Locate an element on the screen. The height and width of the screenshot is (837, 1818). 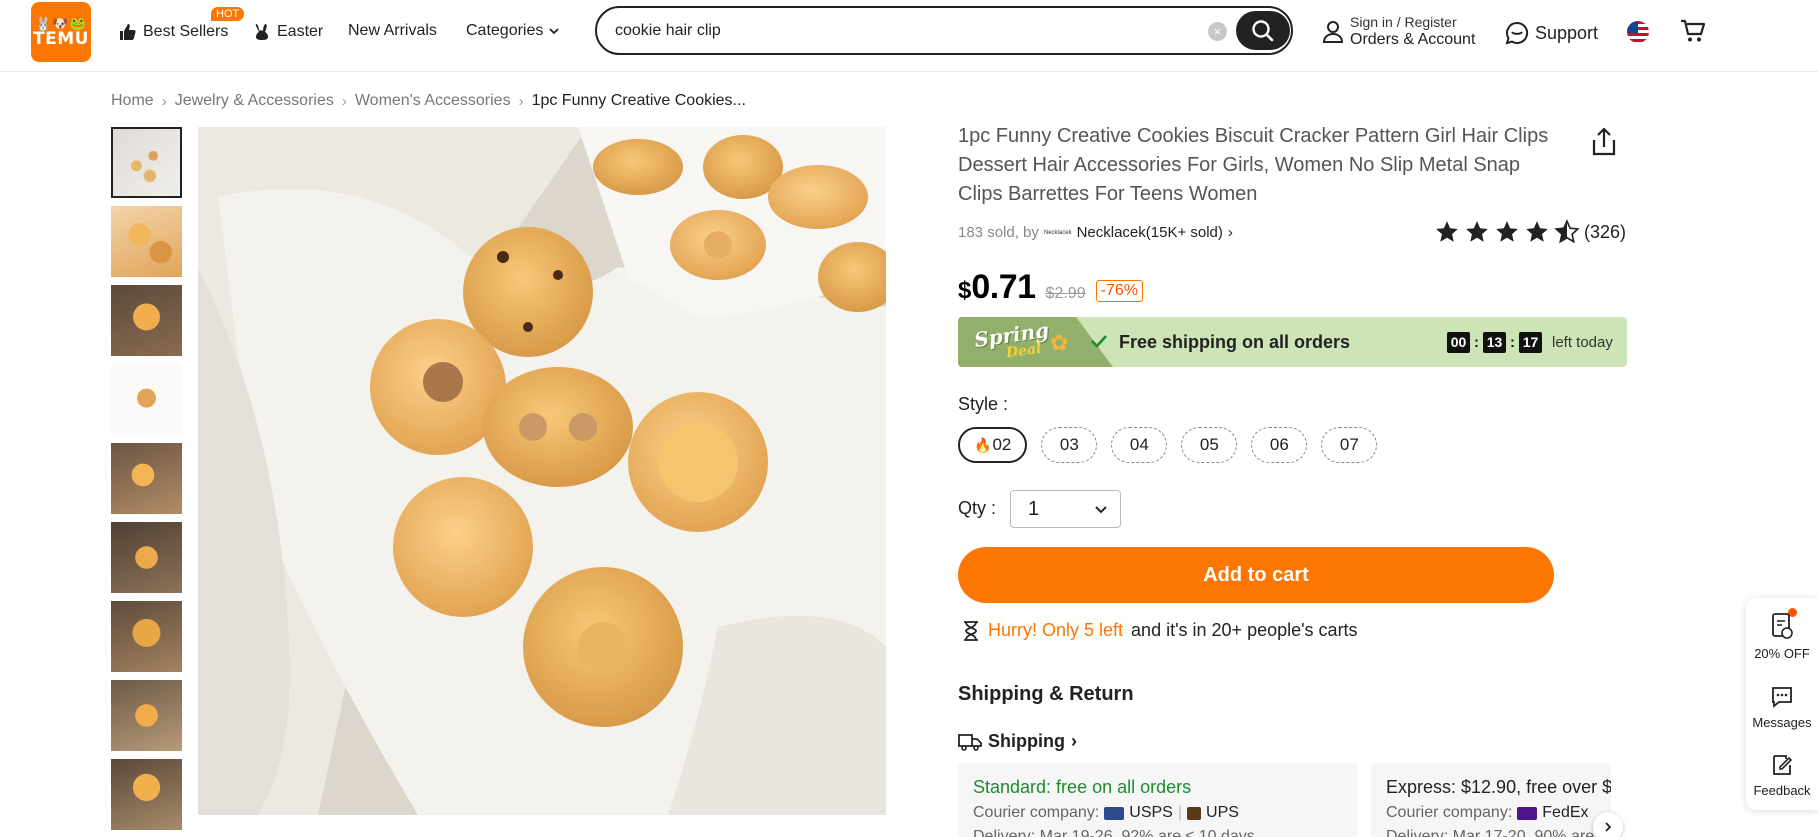
coupon-label: 20% OFF is located at coordinates (1782, 653).